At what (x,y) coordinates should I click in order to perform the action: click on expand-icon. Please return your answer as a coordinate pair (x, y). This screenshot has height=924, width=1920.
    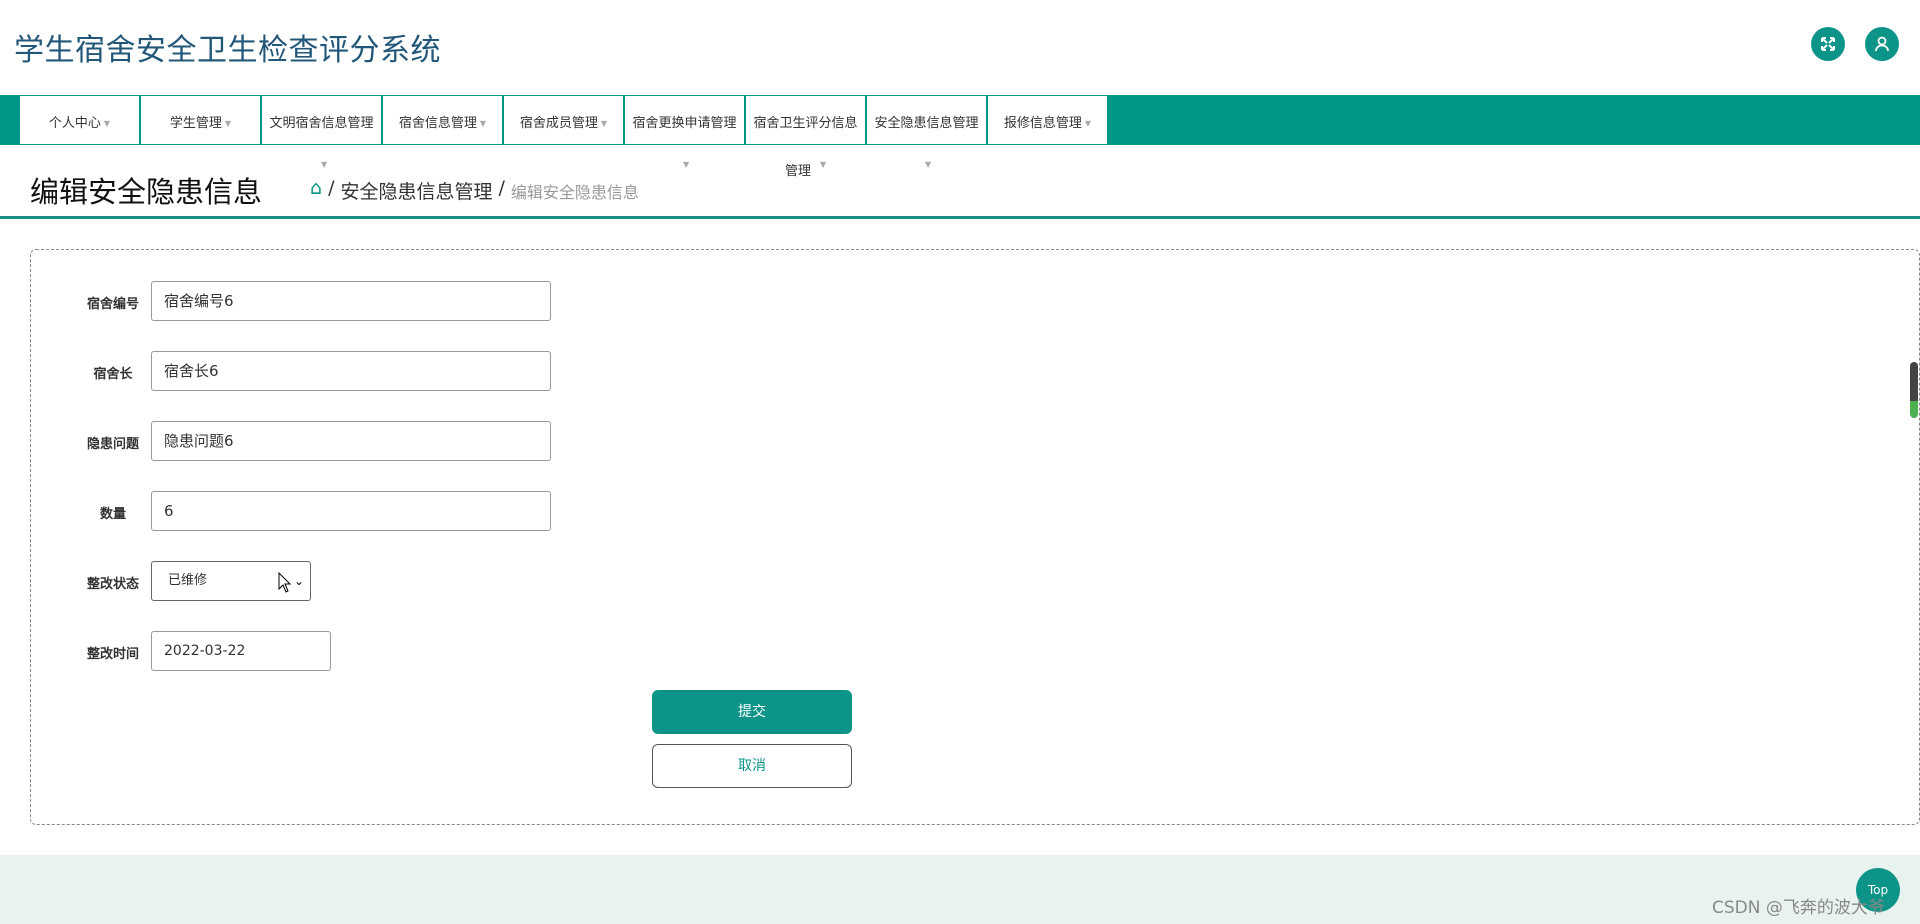
    Looking at the image, I should click on (1828, 44).